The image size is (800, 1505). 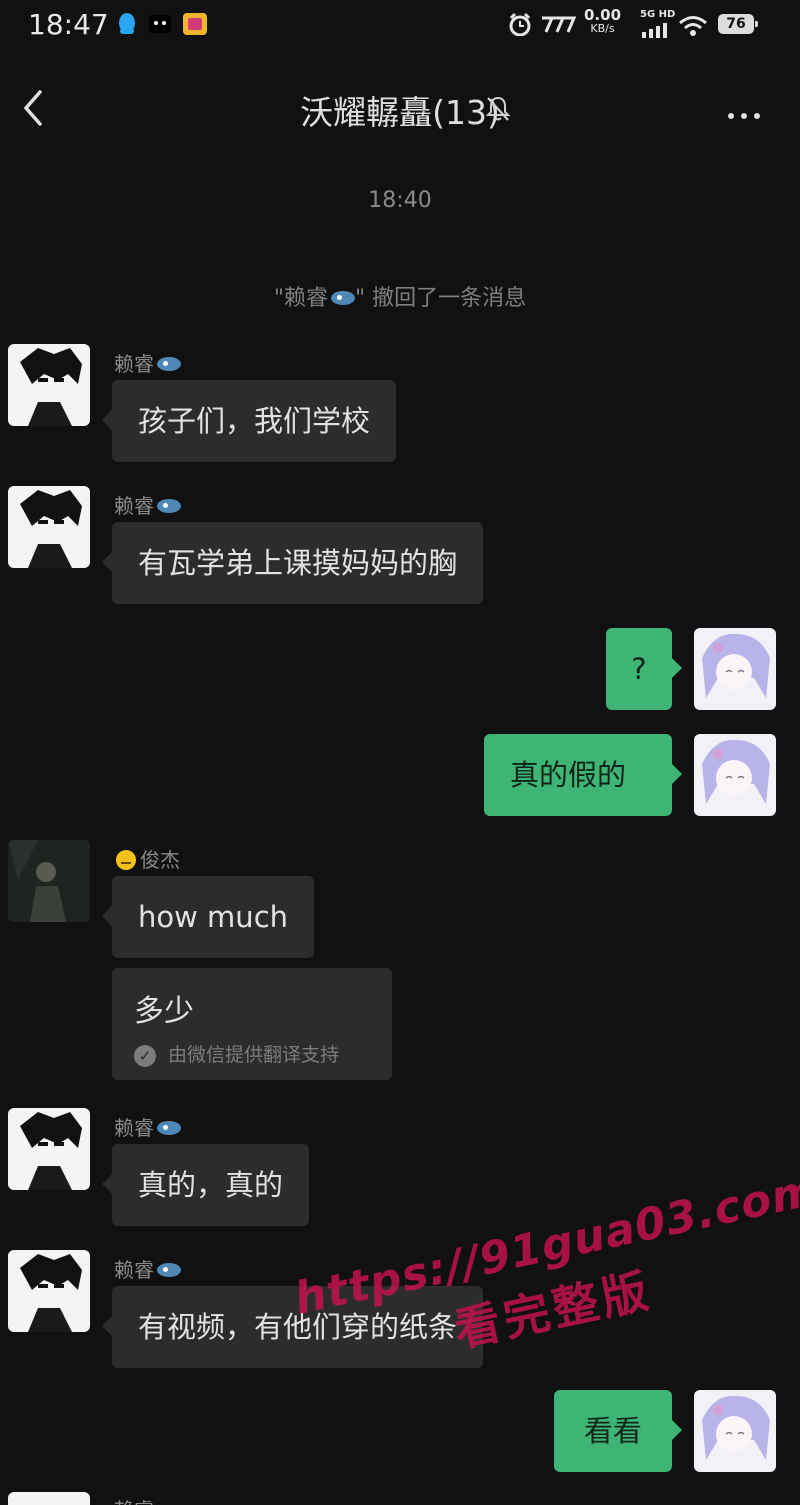 What do you see at coordinates (300, 298) in the screenshot?
I see `recall-notice-prefix: "赖睿` at bounding box center [300, 298].